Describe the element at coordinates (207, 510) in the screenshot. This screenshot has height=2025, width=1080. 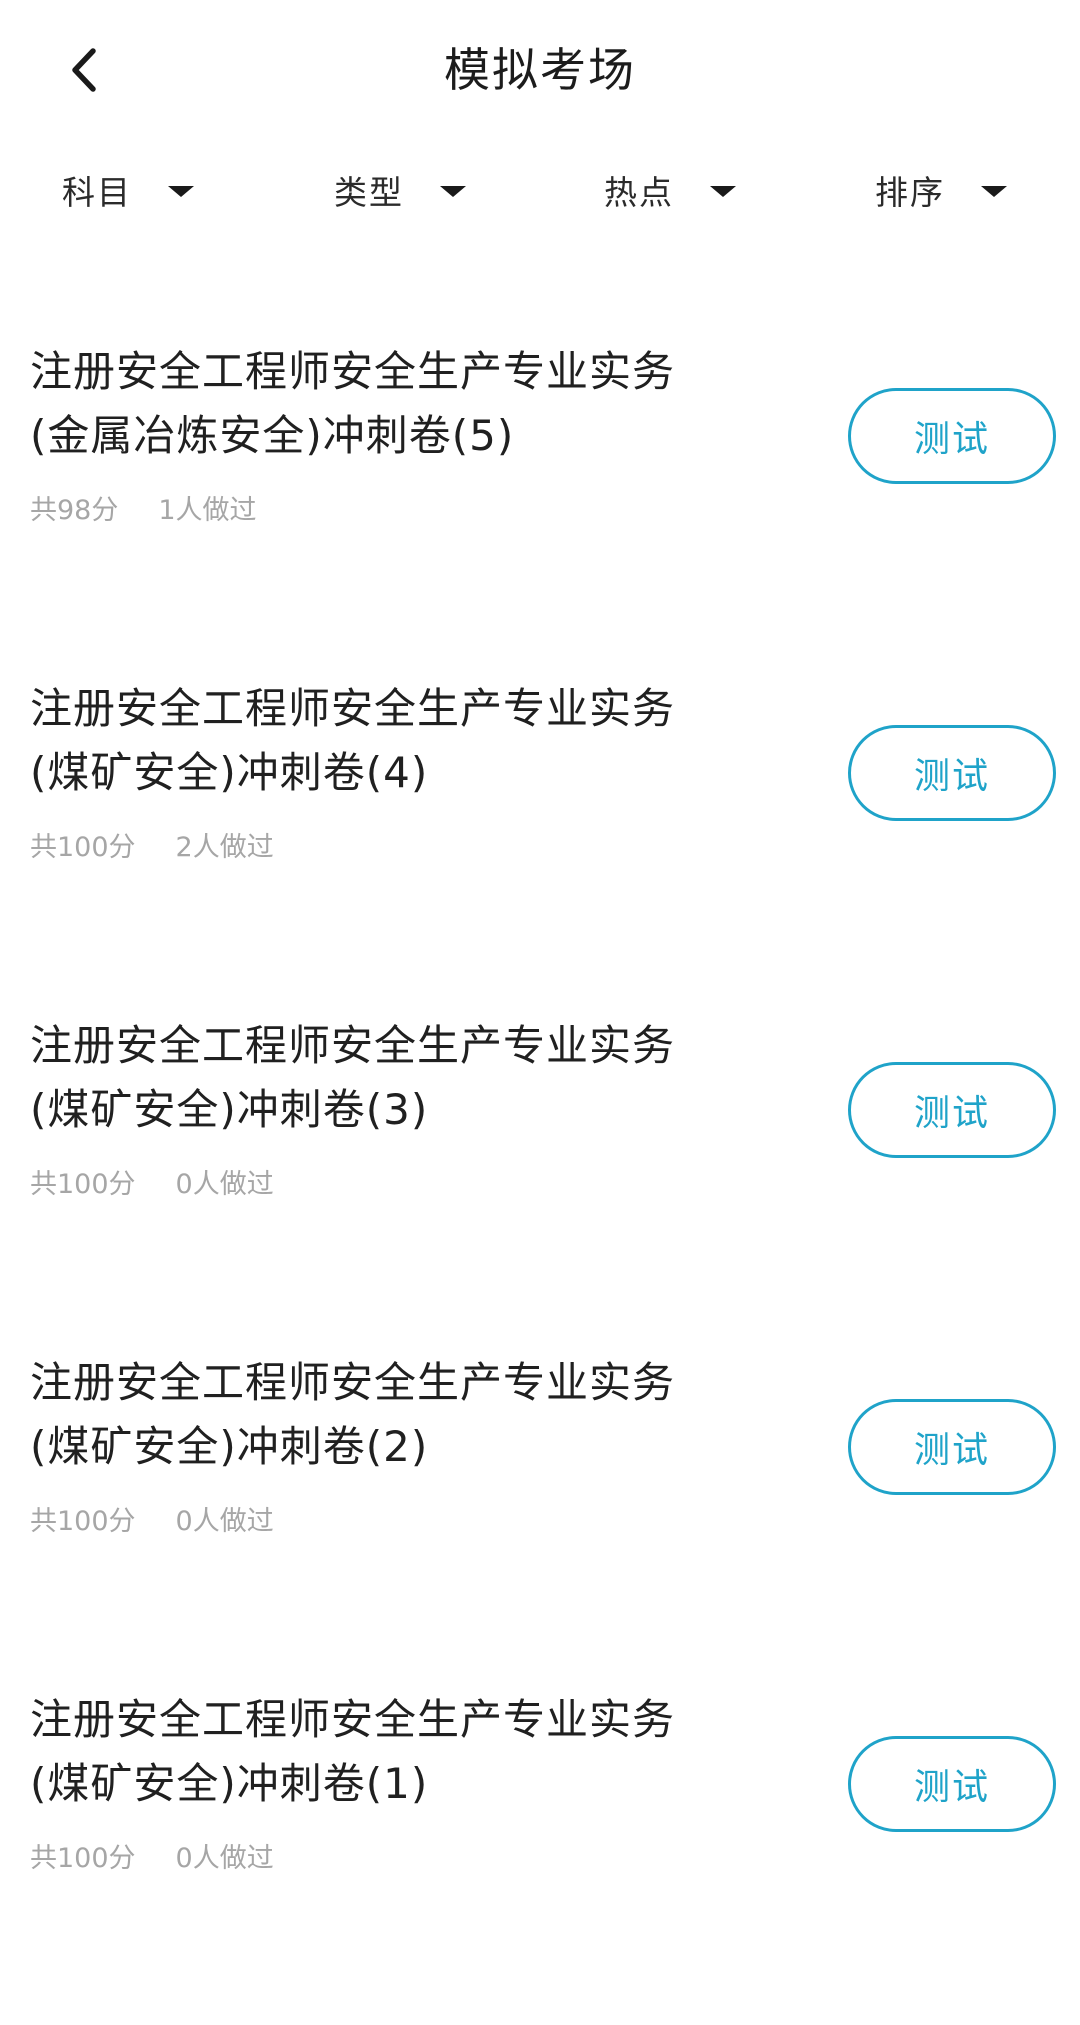
I see `exam-taken-count: 1人做过` at that location.